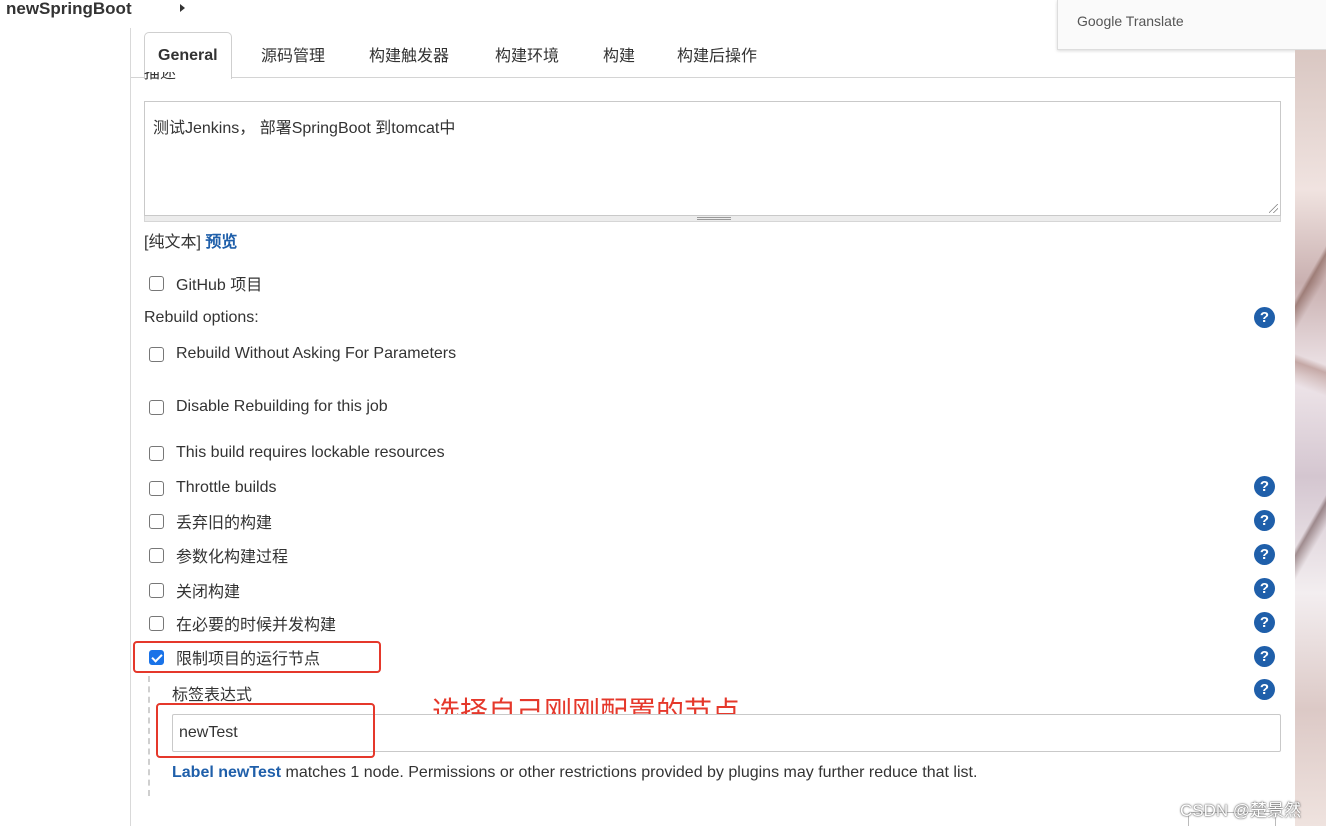 This screenshot has width=1326, height=826. Describe the element at coordinates (304, 128) in the screenshot. I see `description-text: 测试Jenkins， 部署SpringBoot 到tomcat中` at that location.